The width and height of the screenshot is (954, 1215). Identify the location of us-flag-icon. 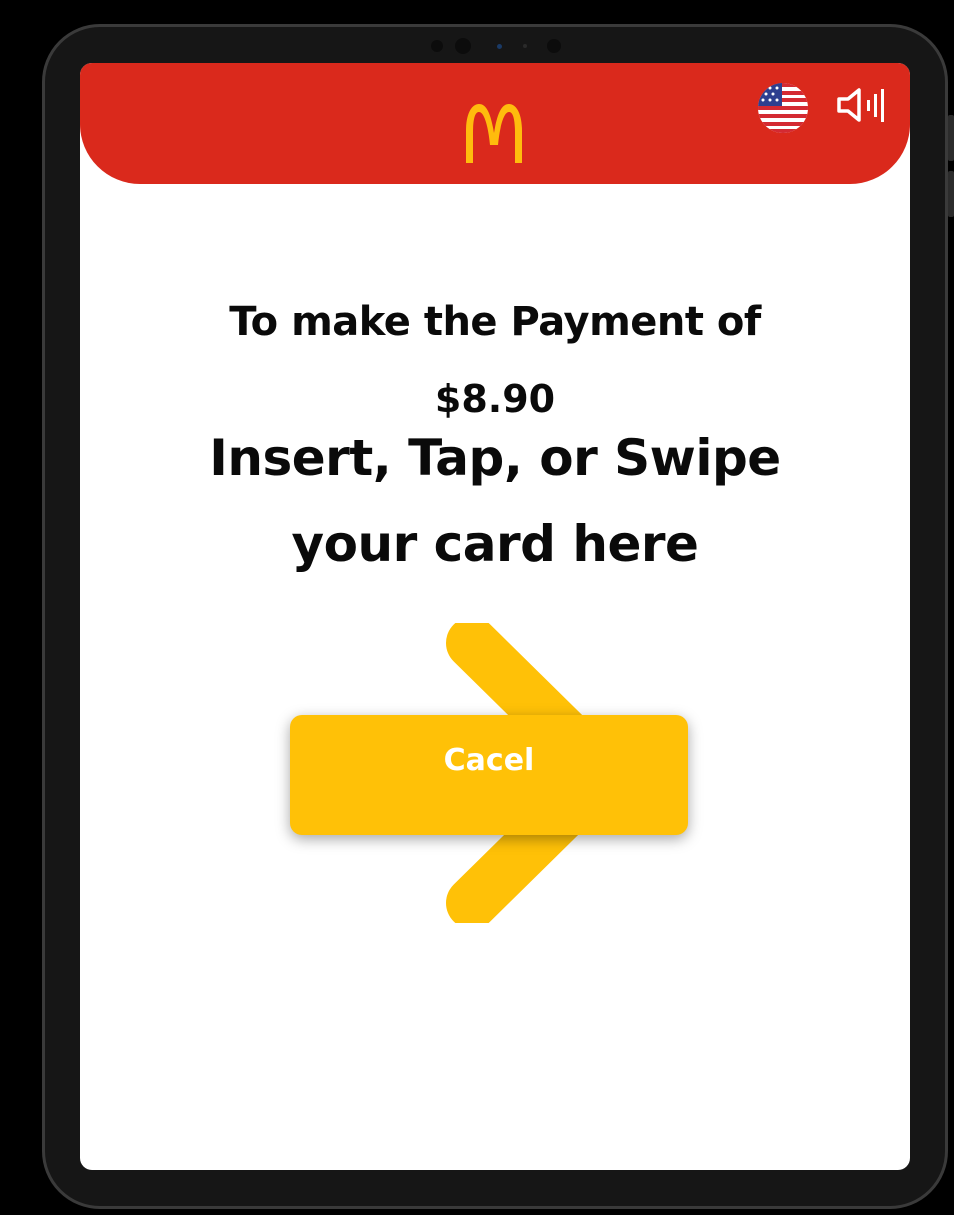
(783, 108).